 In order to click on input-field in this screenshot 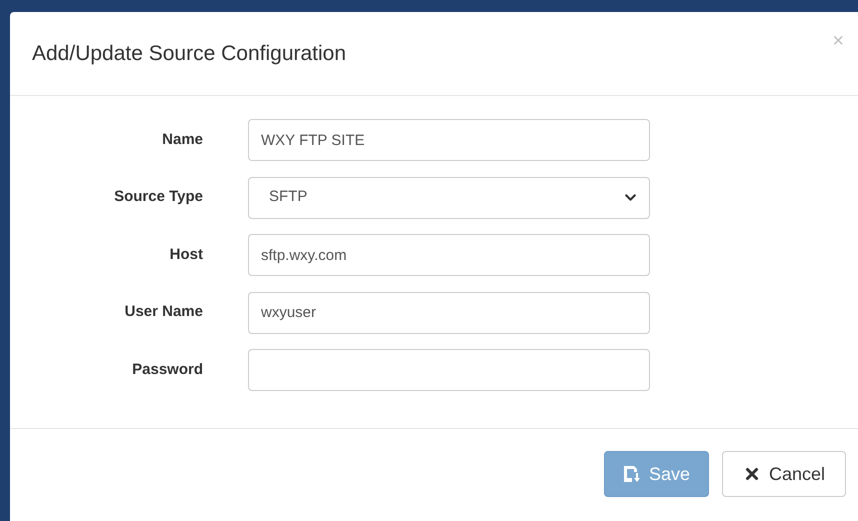, I will do `click(449, 370)`.